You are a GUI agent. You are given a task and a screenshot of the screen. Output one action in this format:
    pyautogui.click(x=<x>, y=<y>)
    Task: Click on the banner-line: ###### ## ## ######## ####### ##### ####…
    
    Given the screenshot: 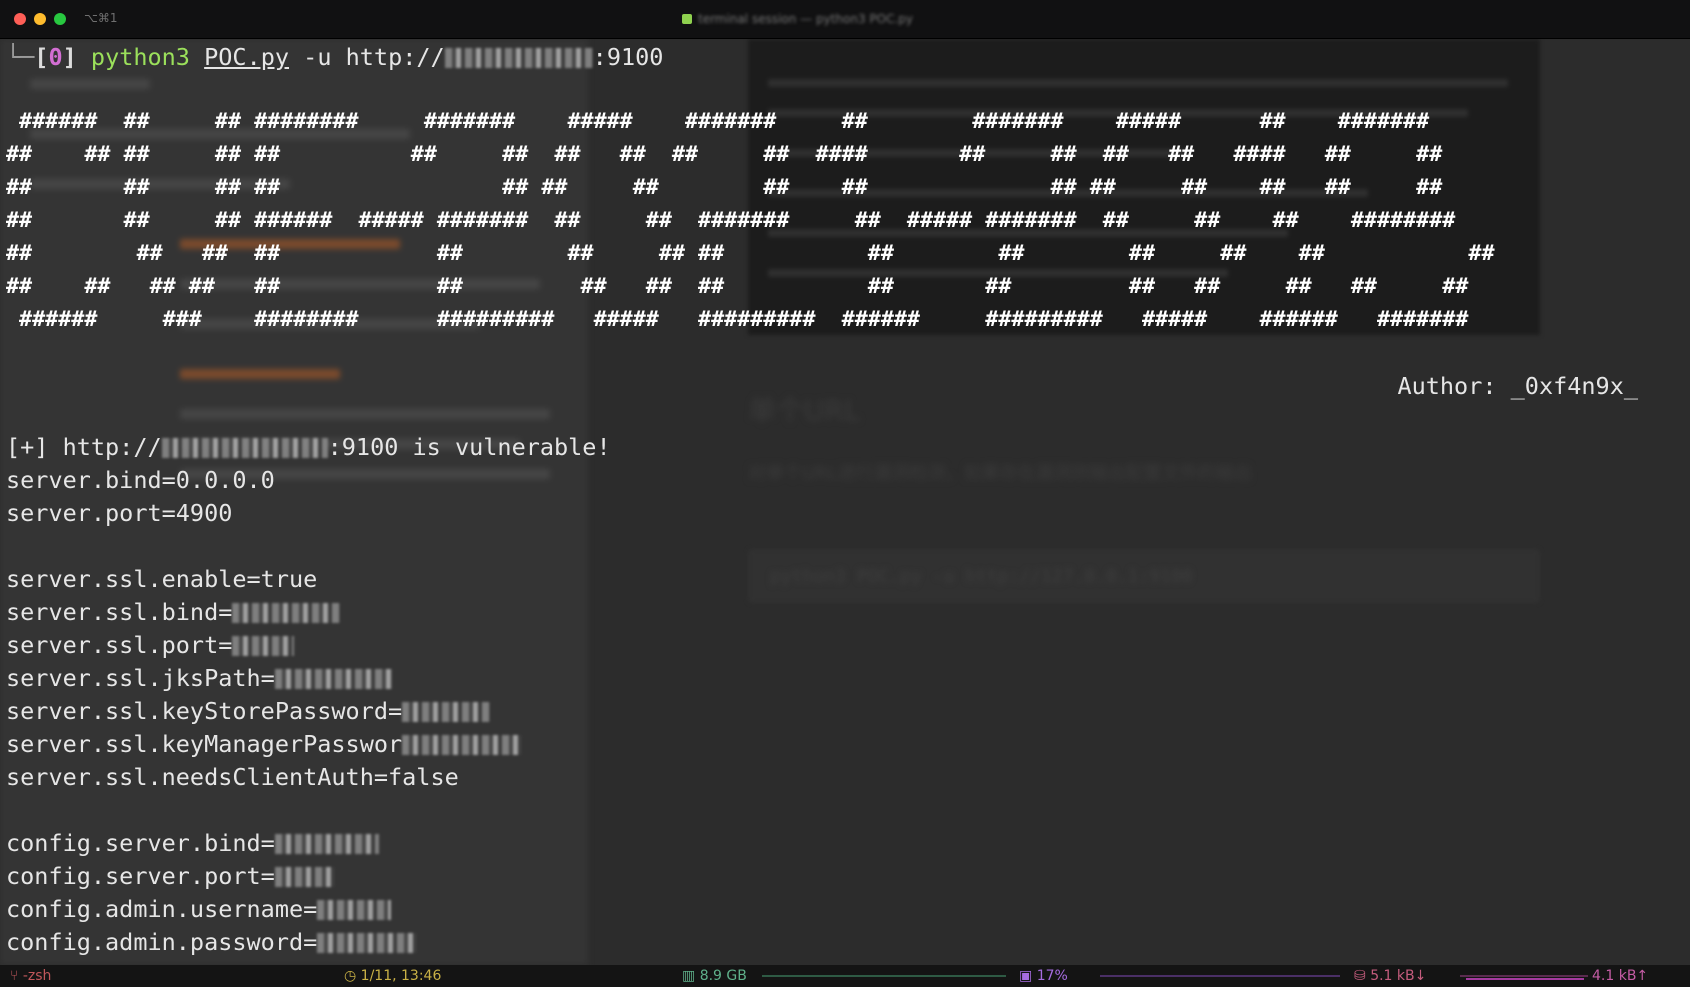 What is the action you would take?
    pyautogui.click(x=724, y=121)
    